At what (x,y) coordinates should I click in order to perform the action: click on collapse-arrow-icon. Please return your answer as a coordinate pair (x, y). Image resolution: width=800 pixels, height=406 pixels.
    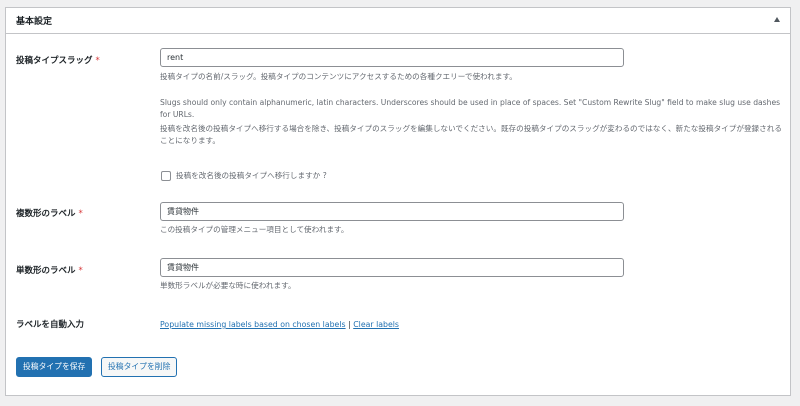
    Looking at the image, I should click on (777, 19).